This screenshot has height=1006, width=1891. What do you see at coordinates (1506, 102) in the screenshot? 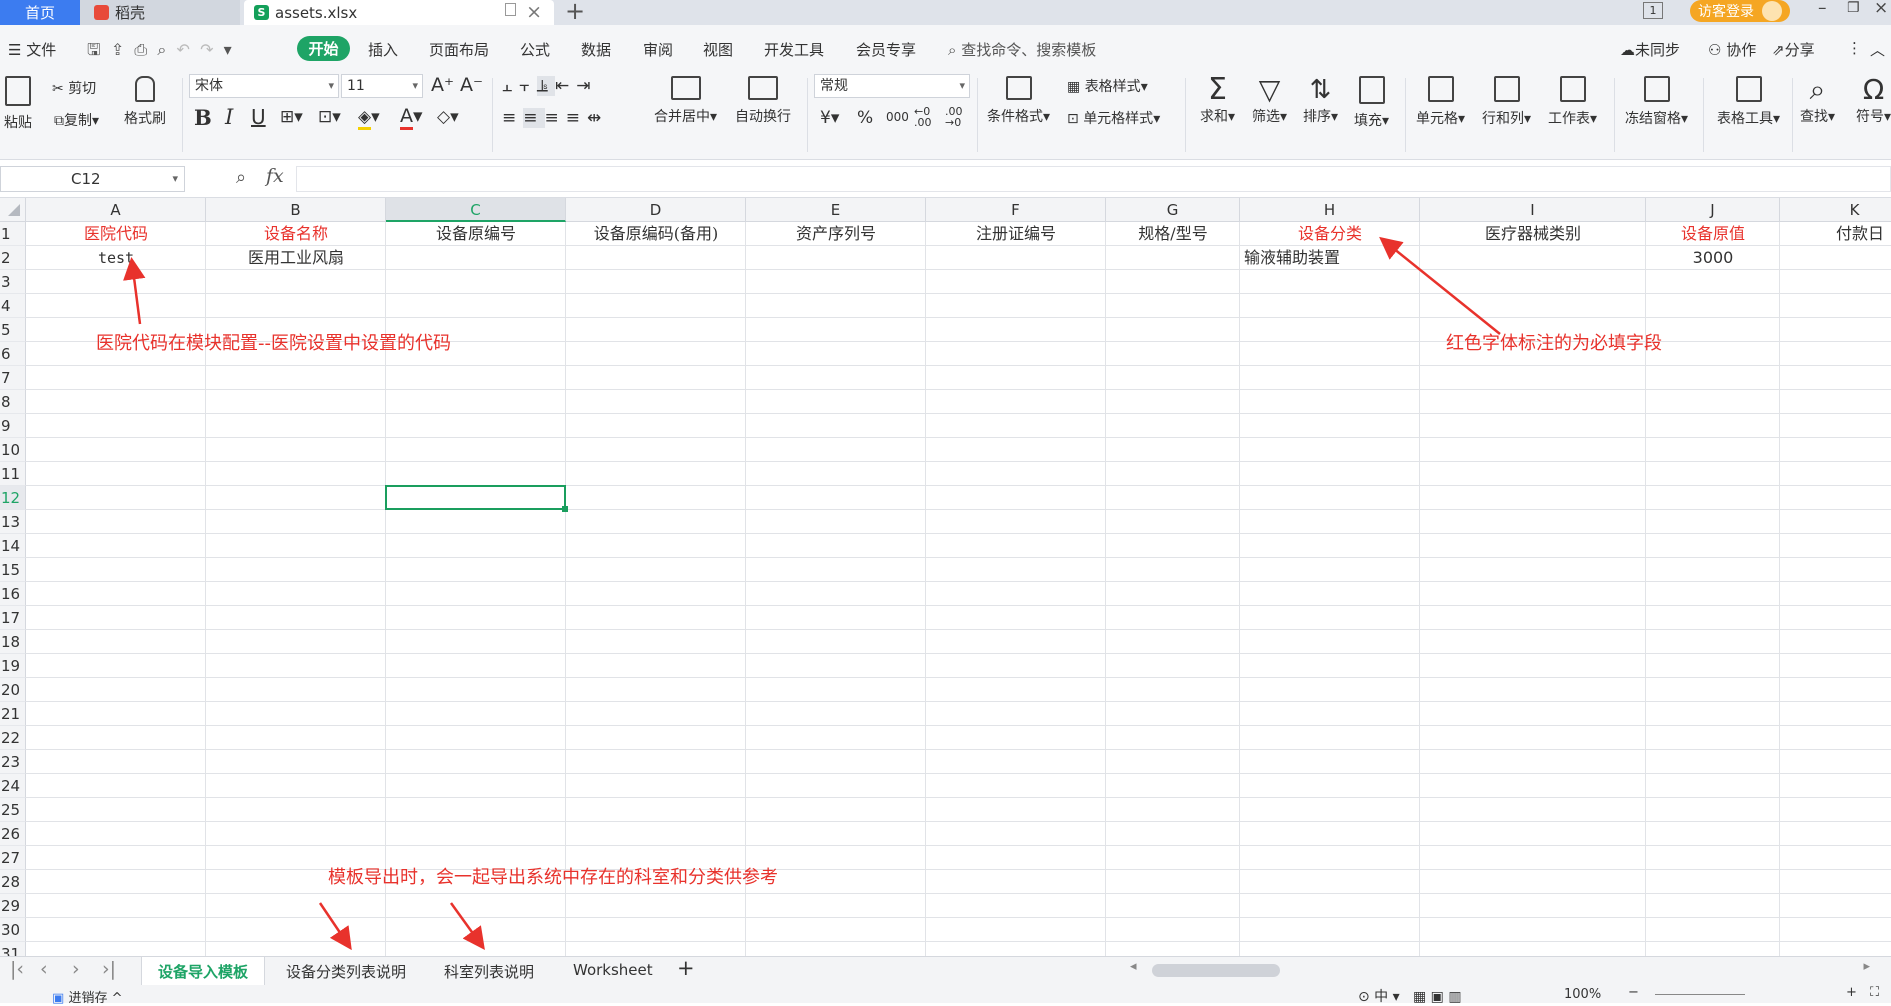
I see `rowcol-button: 行和列▾` at bounding box center [1506, 102].